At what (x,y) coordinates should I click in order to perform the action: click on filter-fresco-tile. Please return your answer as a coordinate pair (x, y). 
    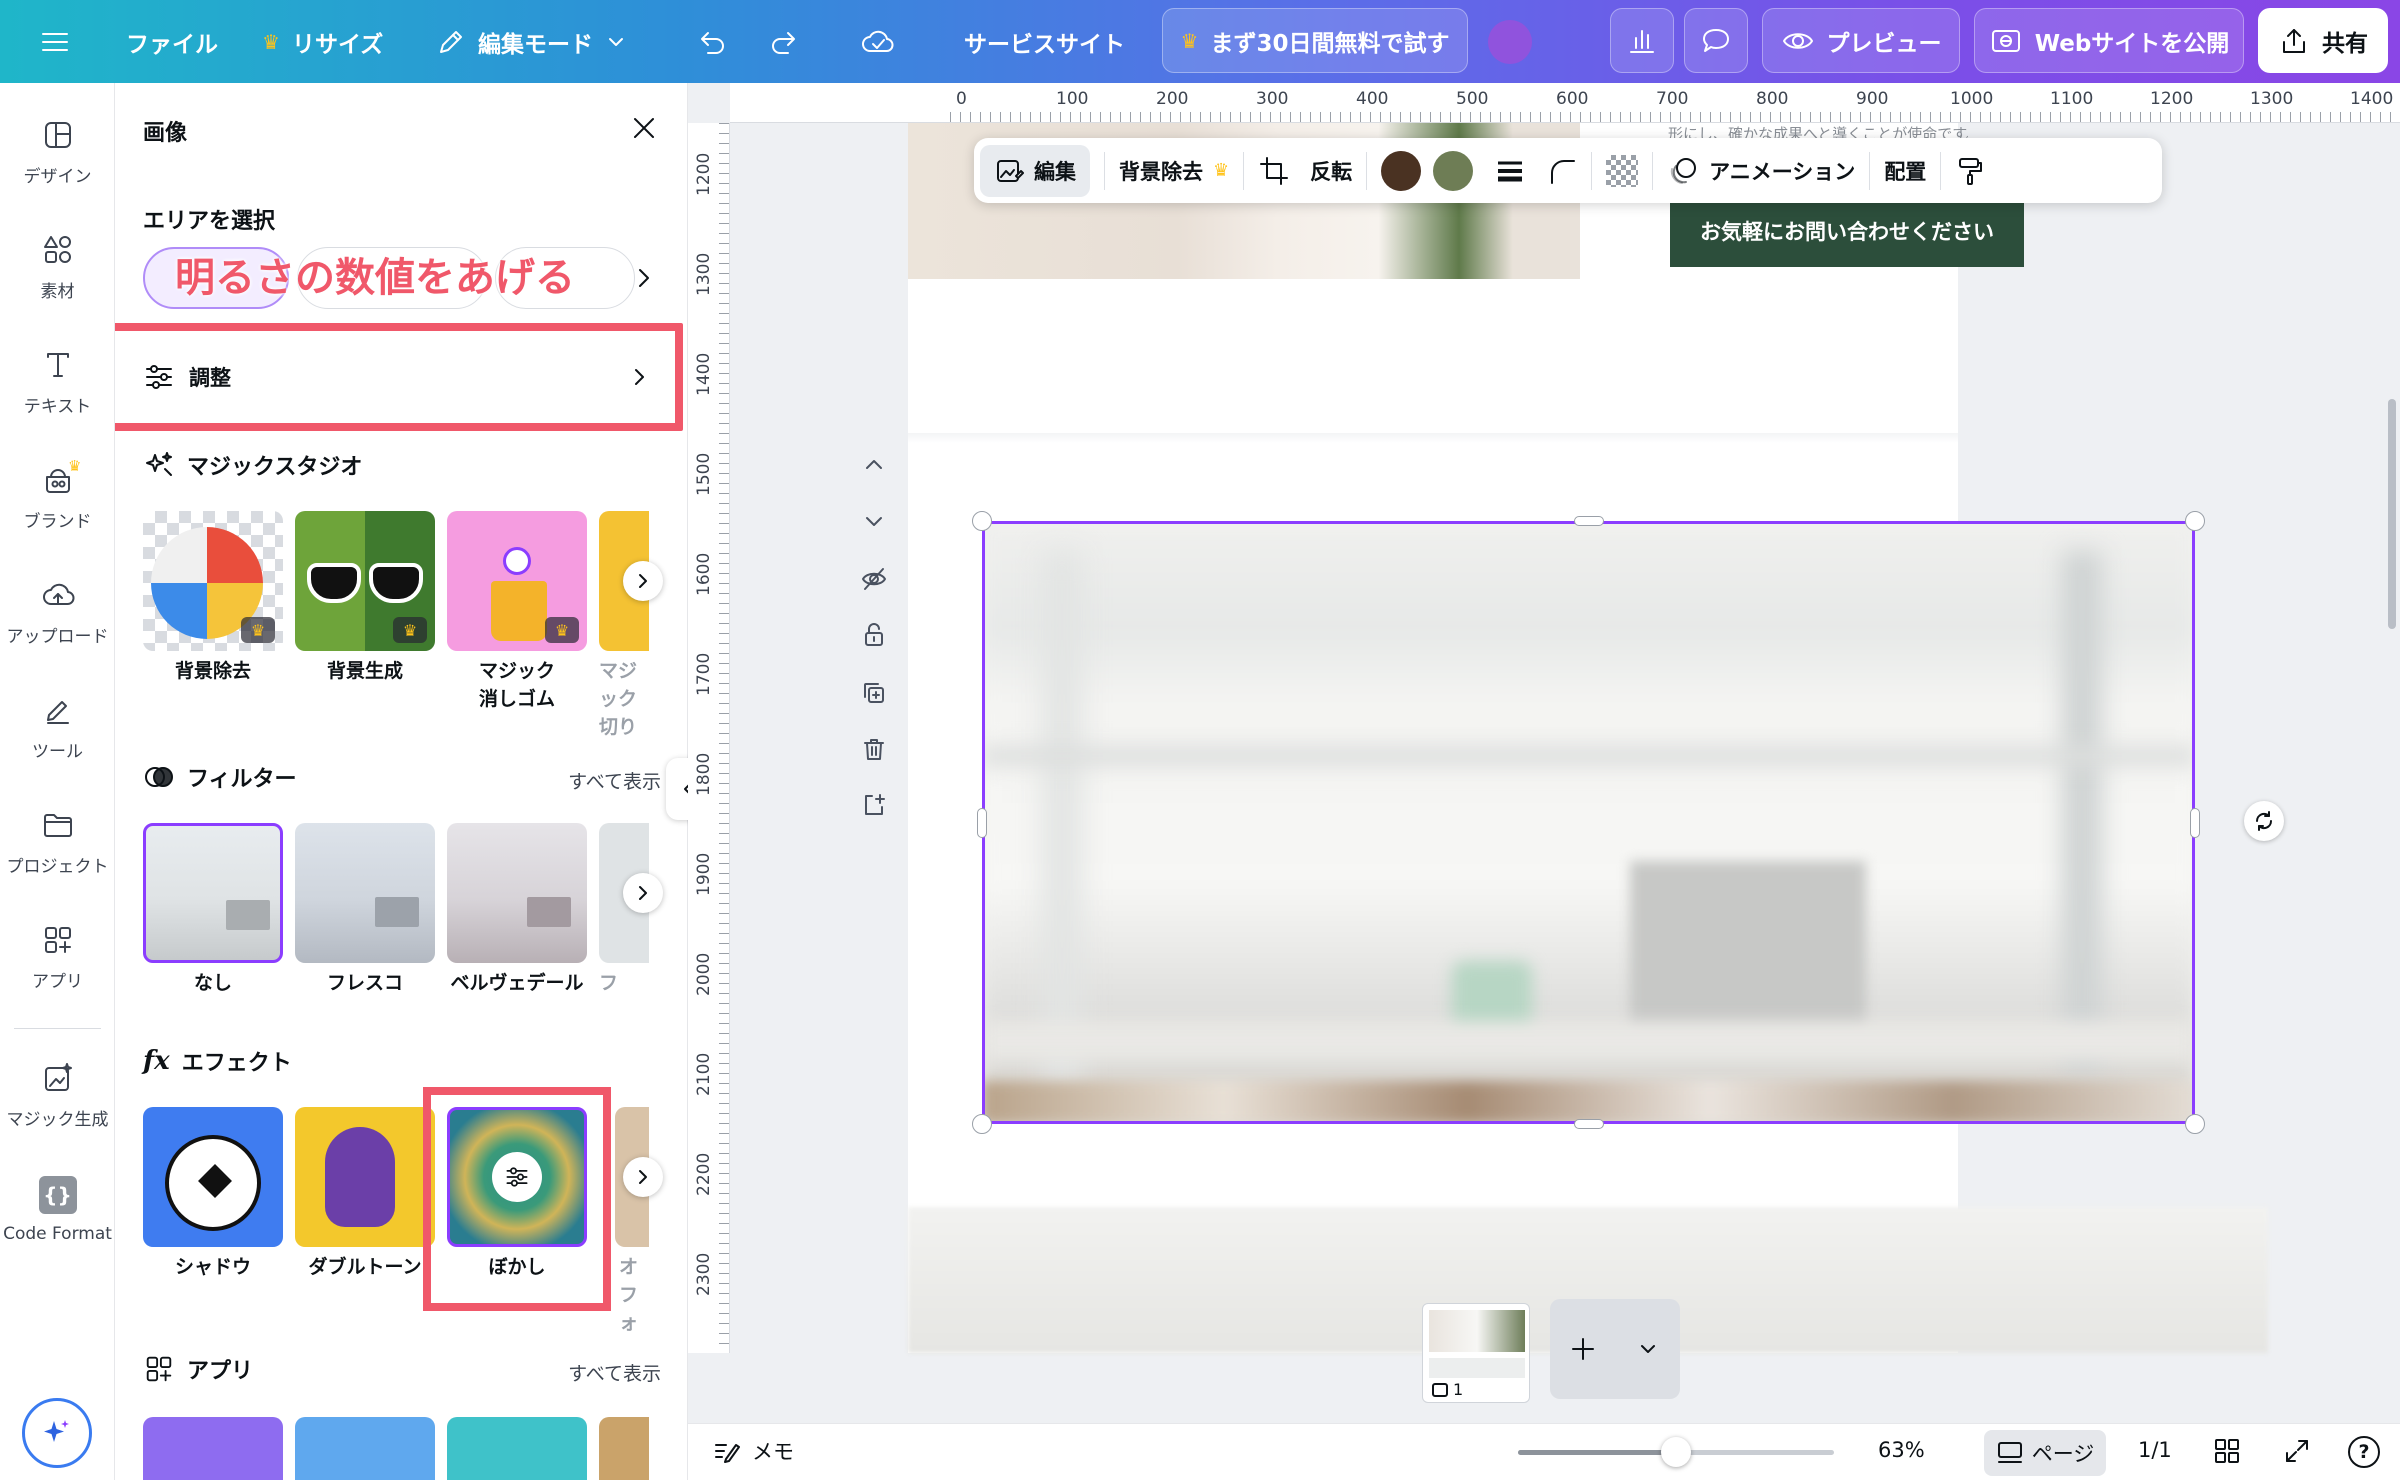
    Looking at the image, I should click on (365, 893).